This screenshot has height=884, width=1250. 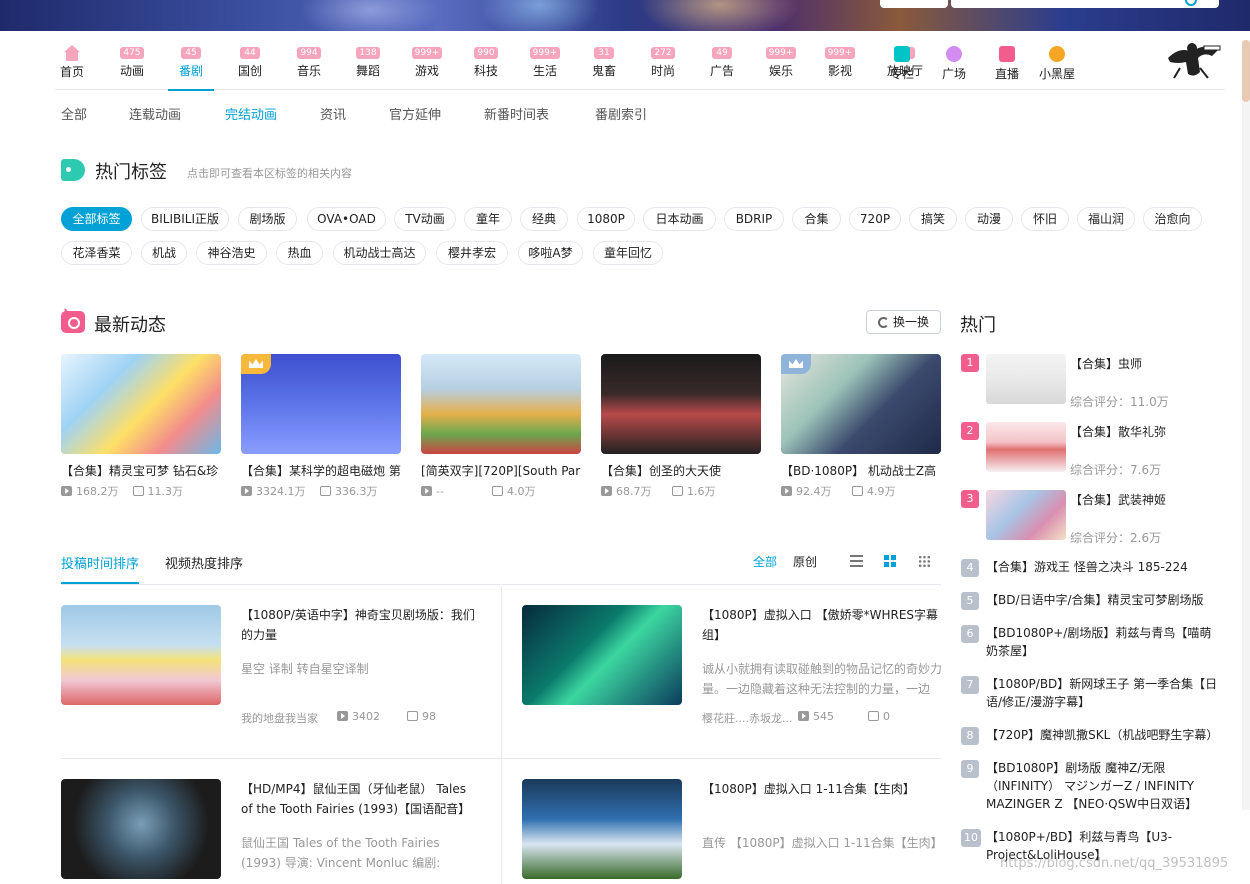 I want to click on tab-upload-time: 投稿时间排序, so click(x=100, y=568).